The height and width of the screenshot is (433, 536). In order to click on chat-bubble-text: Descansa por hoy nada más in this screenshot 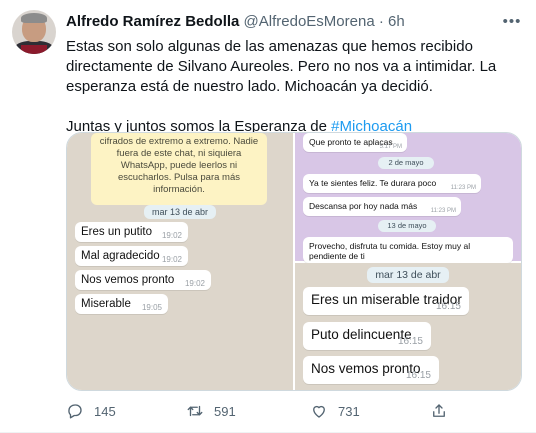, I will do `click(363, 206)`.